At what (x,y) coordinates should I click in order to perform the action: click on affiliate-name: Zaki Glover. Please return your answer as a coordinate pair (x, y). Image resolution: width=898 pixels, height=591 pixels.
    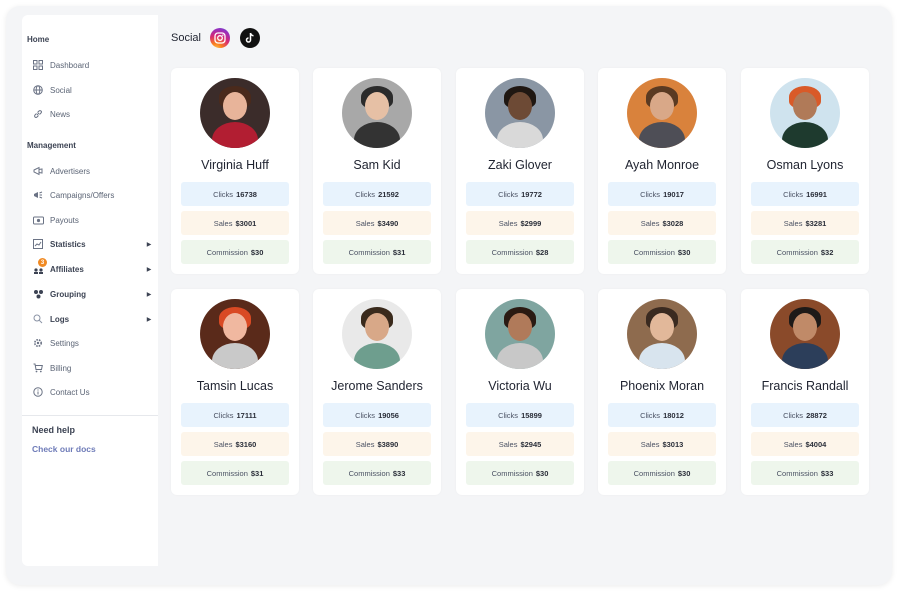
    Looking at the image, I should click on (520, 165).